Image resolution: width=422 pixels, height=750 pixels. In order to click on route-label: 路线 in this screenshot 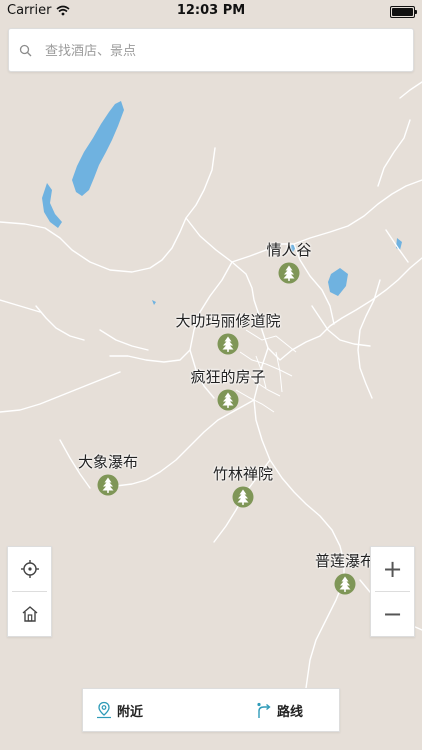, I will do `click(290, 712)`.